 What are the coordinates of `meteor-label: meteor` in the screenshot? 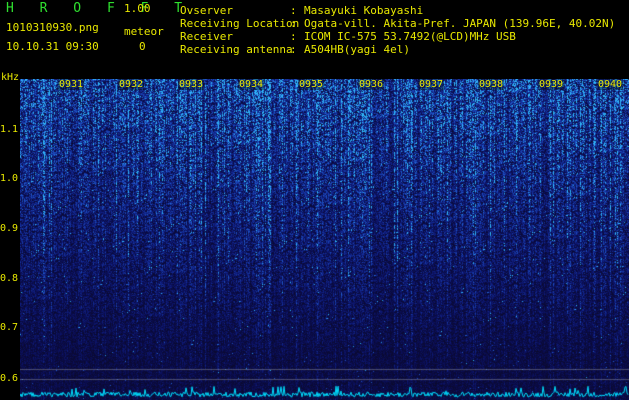 It's located at (144, 31).